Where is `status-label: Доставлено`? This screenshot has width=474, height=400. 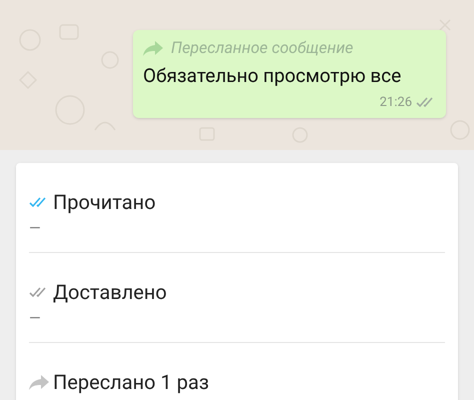 status-label: Доставлено is located at coordinates (110, 292).